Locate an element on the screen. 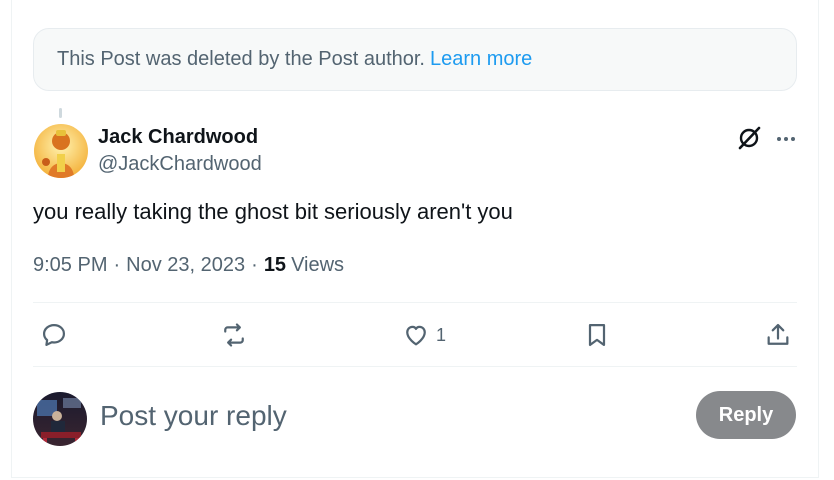  post-metadata: 9:05 PM · Nov 23, 2023 · 15 Views is located at coordinates (188, 265).